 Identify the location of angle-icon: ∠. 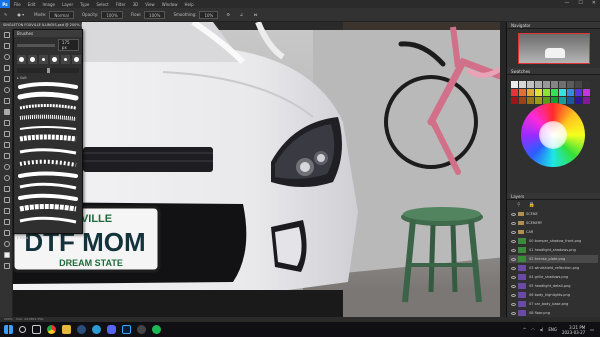
(242, 14).